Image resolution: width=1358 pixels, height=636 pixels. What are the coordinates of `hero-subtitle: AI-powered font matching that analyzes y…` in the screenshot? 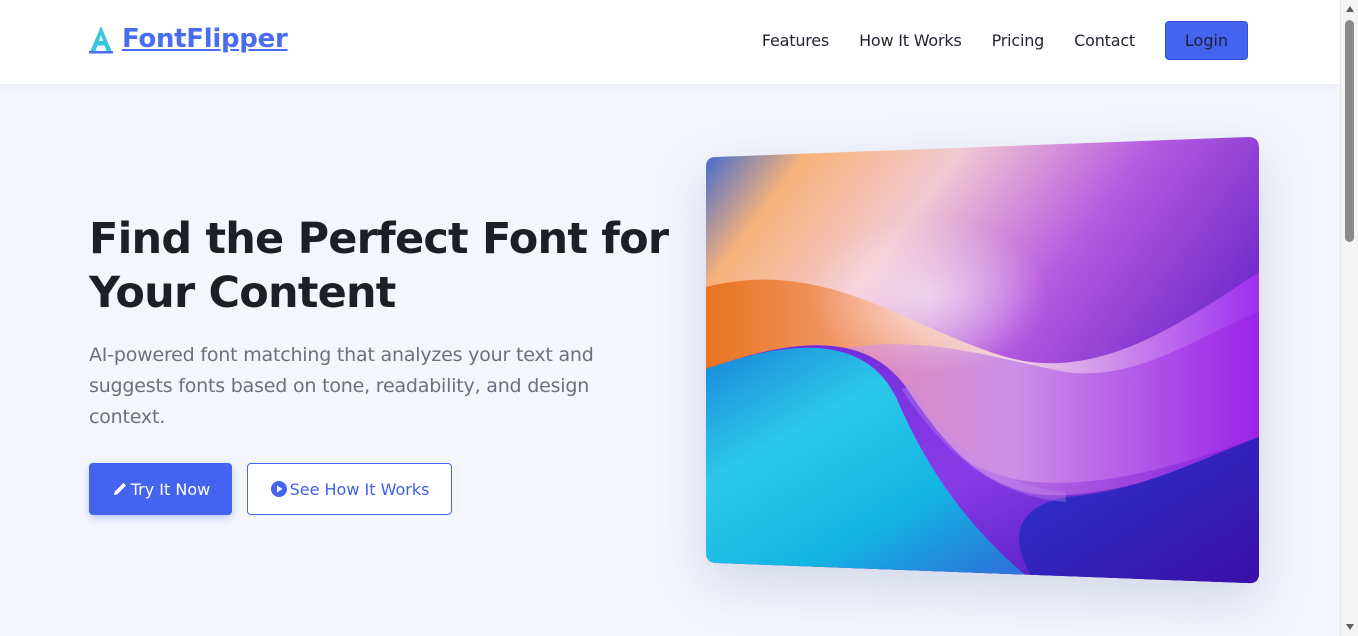 It's located at (341, 386).